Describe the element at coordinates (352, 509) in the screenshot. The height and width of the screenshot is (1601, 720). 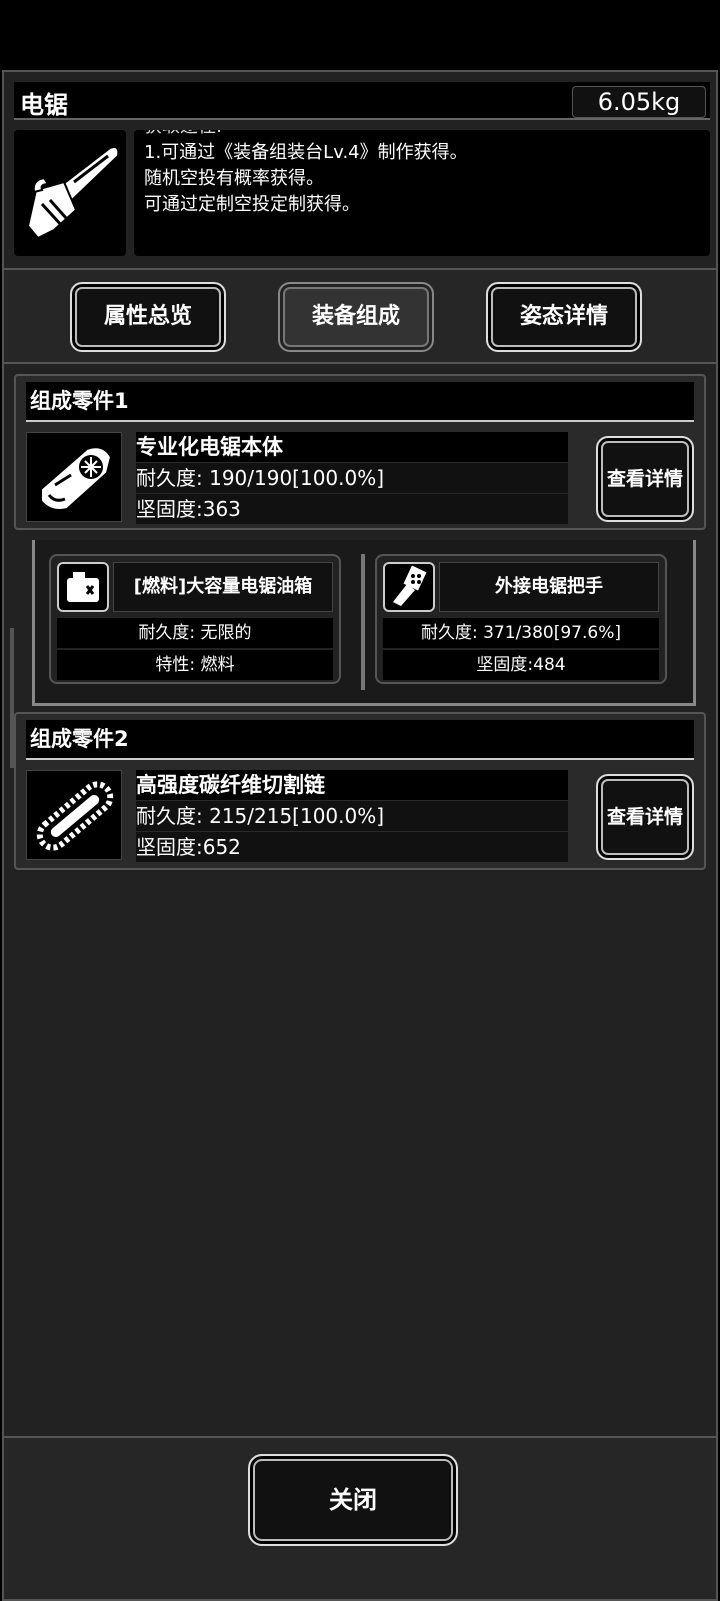
I see `component-hardness: 坚固度:363` at that location.